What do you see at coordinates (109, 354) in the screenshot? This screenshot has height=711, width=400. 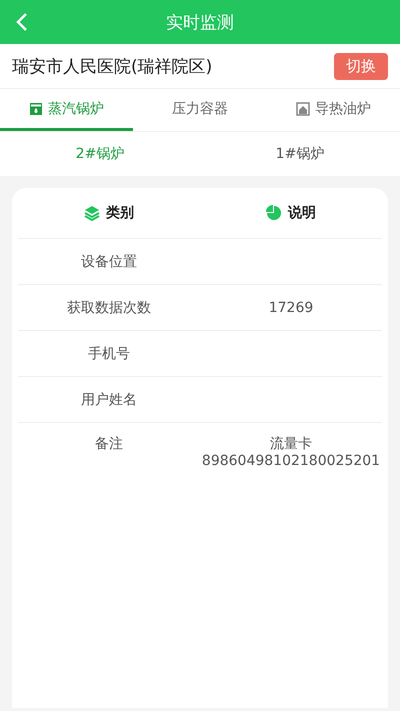 I see `field-label: 手机号` at bounding box center [109, 354].